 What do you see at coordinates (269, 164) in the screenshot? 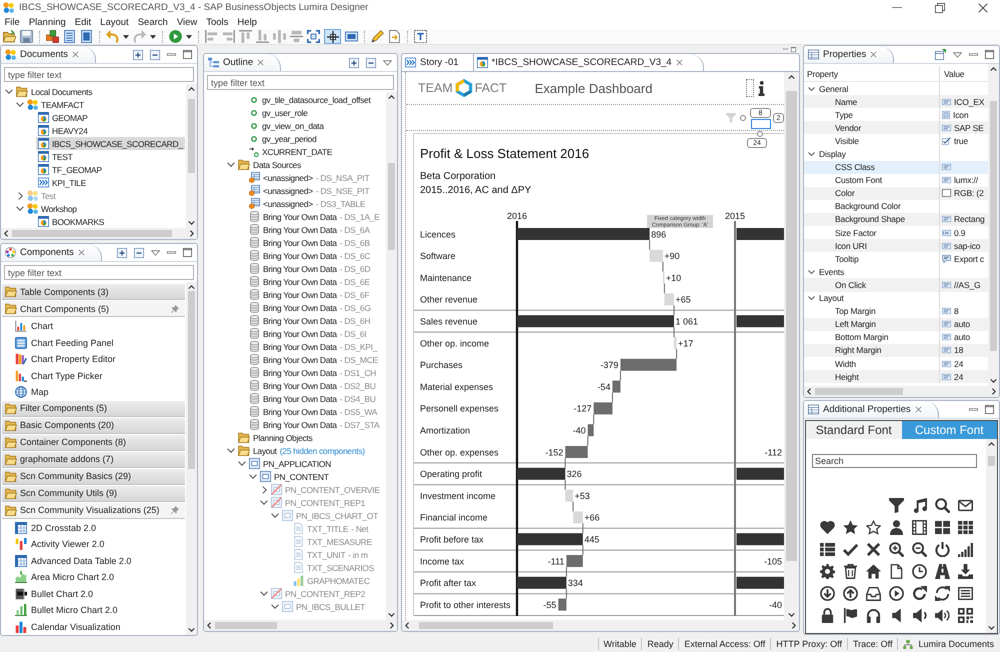
I see `tree-item: Data Sources` at bounding box center [269, 164].